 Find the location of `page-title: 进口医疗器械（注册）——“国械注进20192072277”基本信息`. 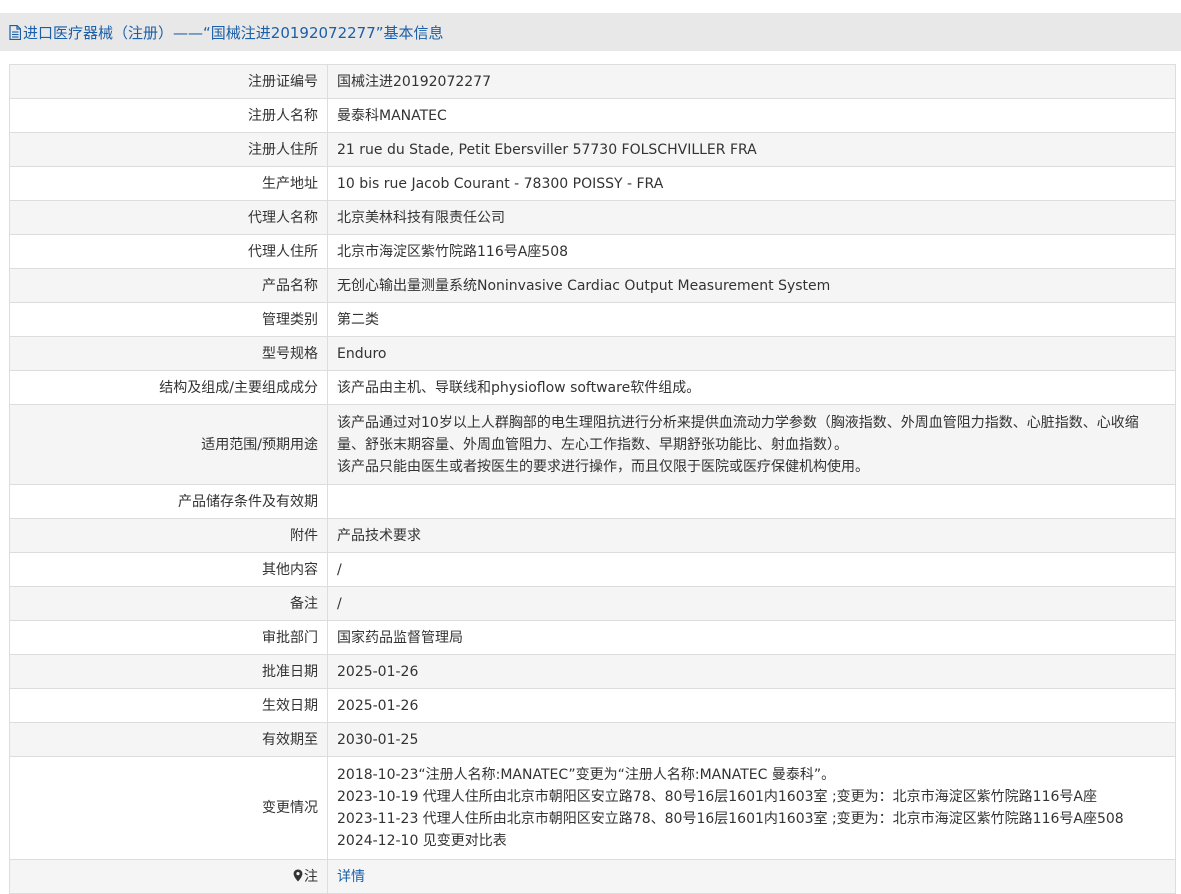

page-title: 进口医疗器械（注册）——“国械注进20192072277”基本信息 is located at coordinates (226, 32).